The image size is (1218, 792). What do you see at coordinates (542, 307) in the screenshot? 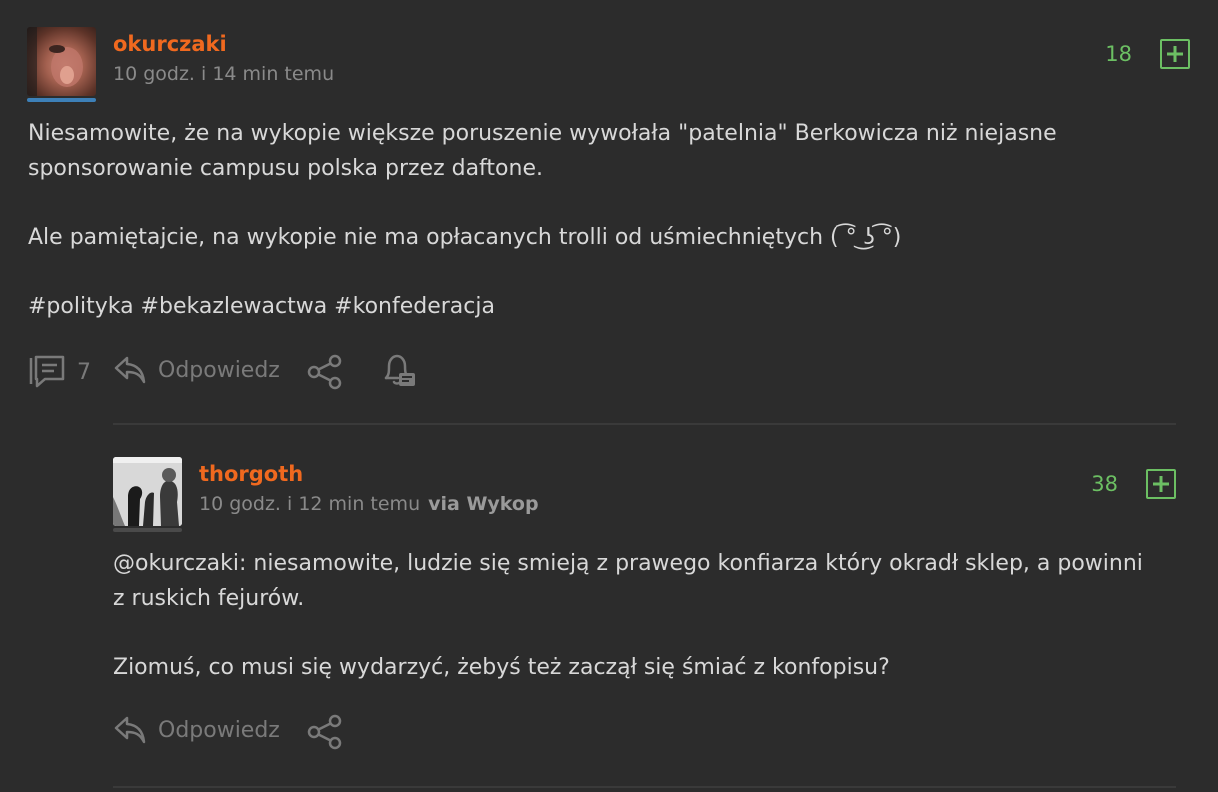
I see `entry-tags: #polityka #bekazlewactwa #konfederacja` at bounding box center [542, 307].